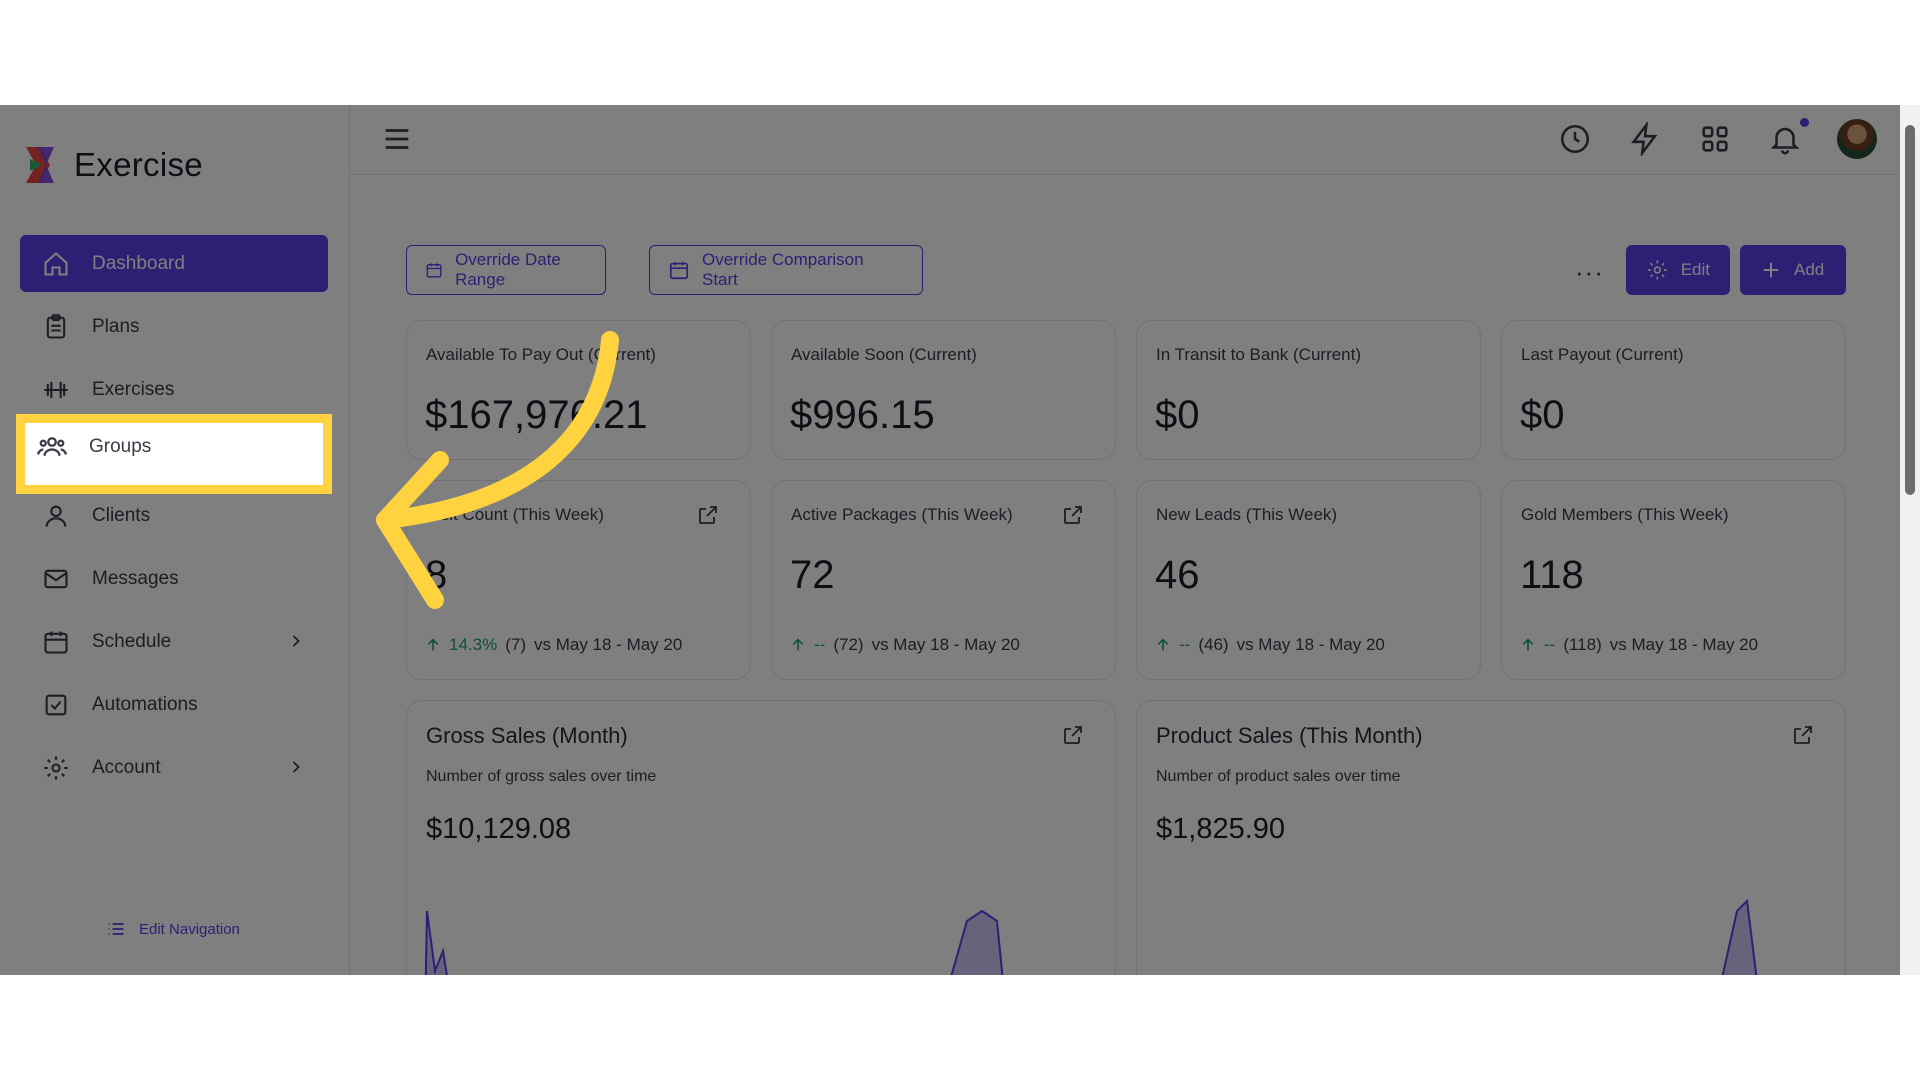  I want to click on sidebar-item-dashboard: Dashboard, so click(174, 263).